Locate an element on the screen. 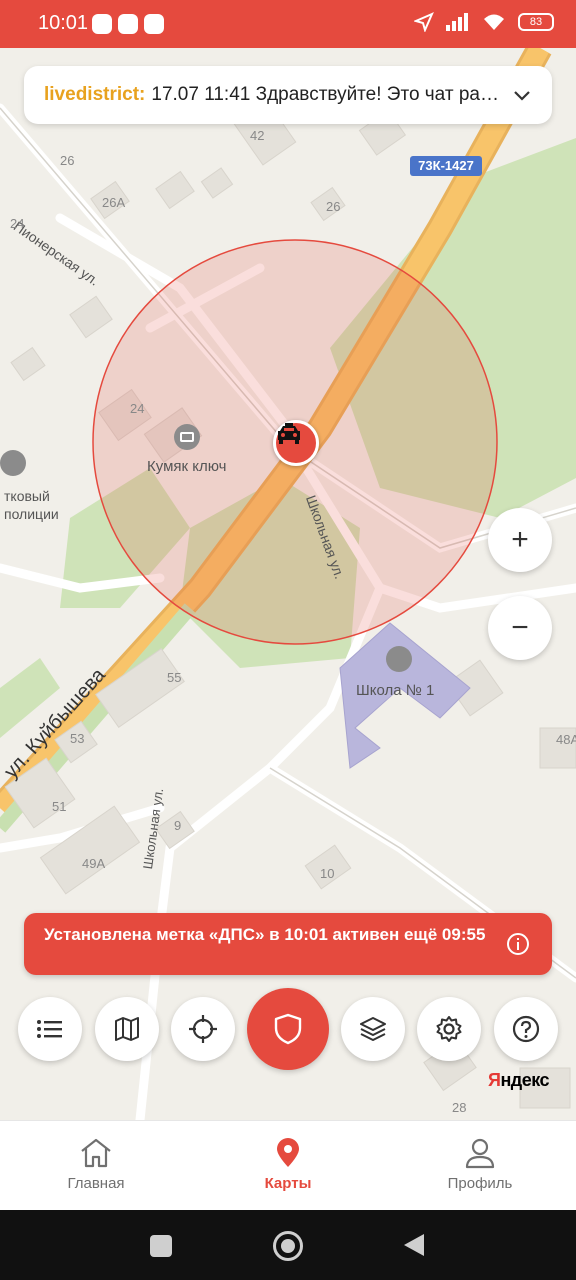 The height and width of the screenshot is (1280, 576). list-icon is located at coordinates (49, 1029).